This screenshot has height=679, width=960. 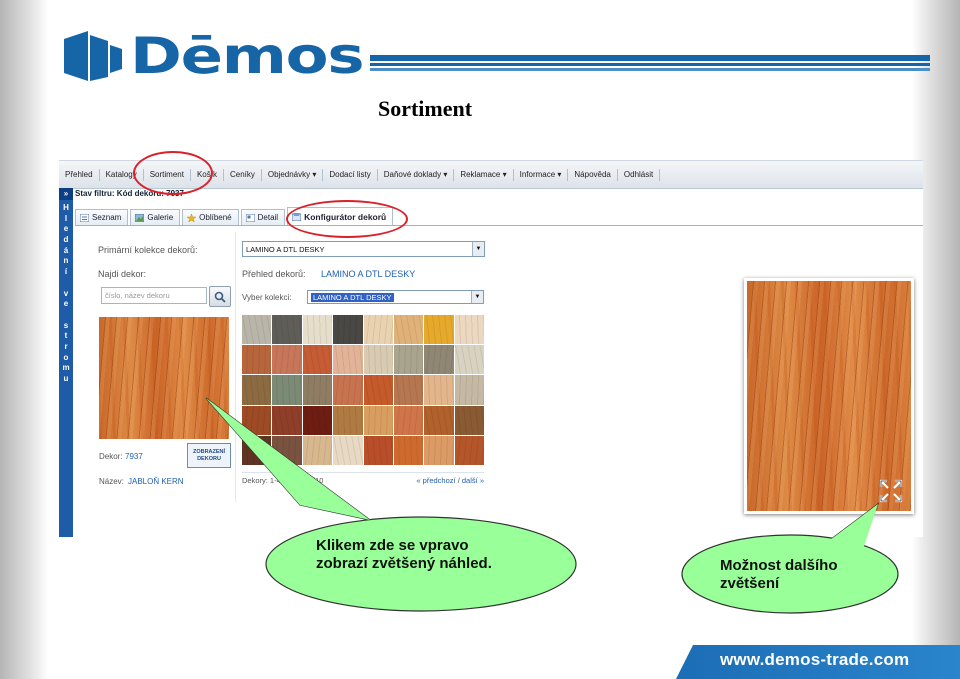 What do you see at coordinates (815, 659) in the screenshot?
I see `footer-url: www.demos-trade.com` at bounding box center [815, 659].